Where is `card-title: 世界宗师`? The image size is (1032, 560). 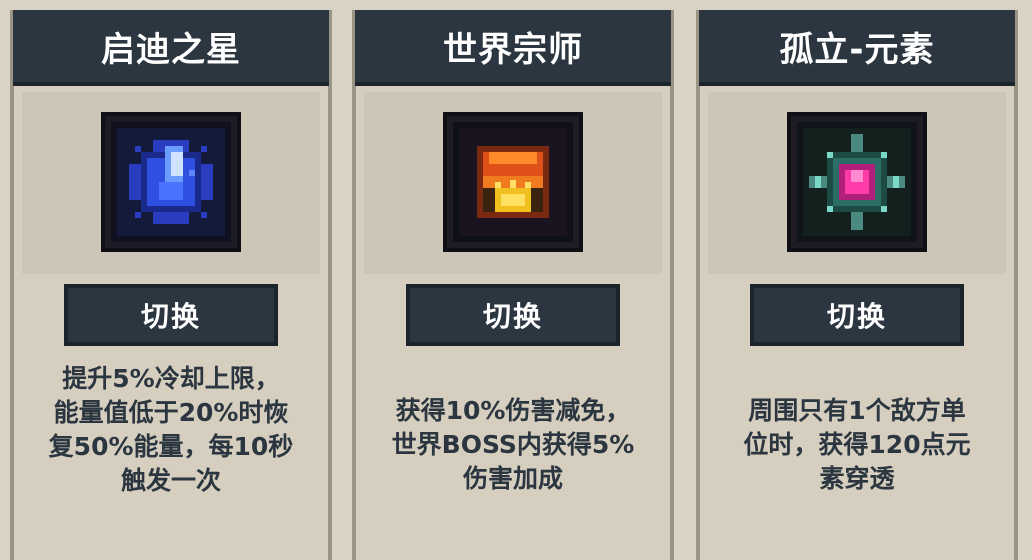
card-title: 世界宗师 is located at coordinates (513, 49).